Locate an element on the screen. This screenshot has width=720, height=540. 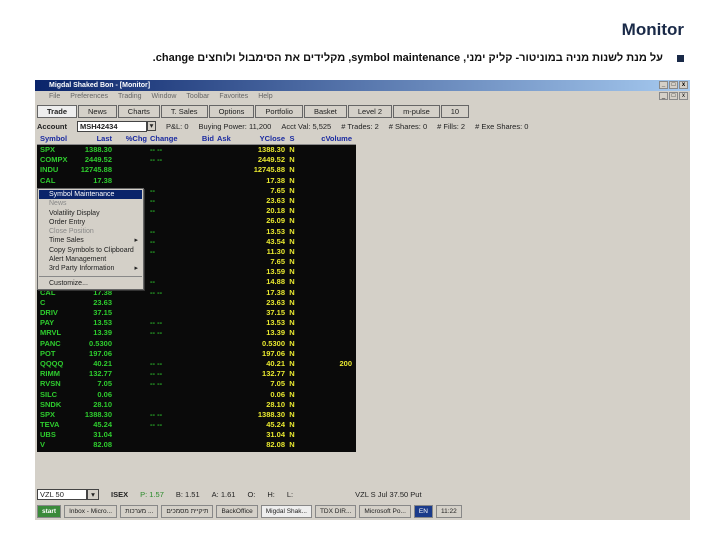
cell: 45.24 is located at coordinates (102, 425).